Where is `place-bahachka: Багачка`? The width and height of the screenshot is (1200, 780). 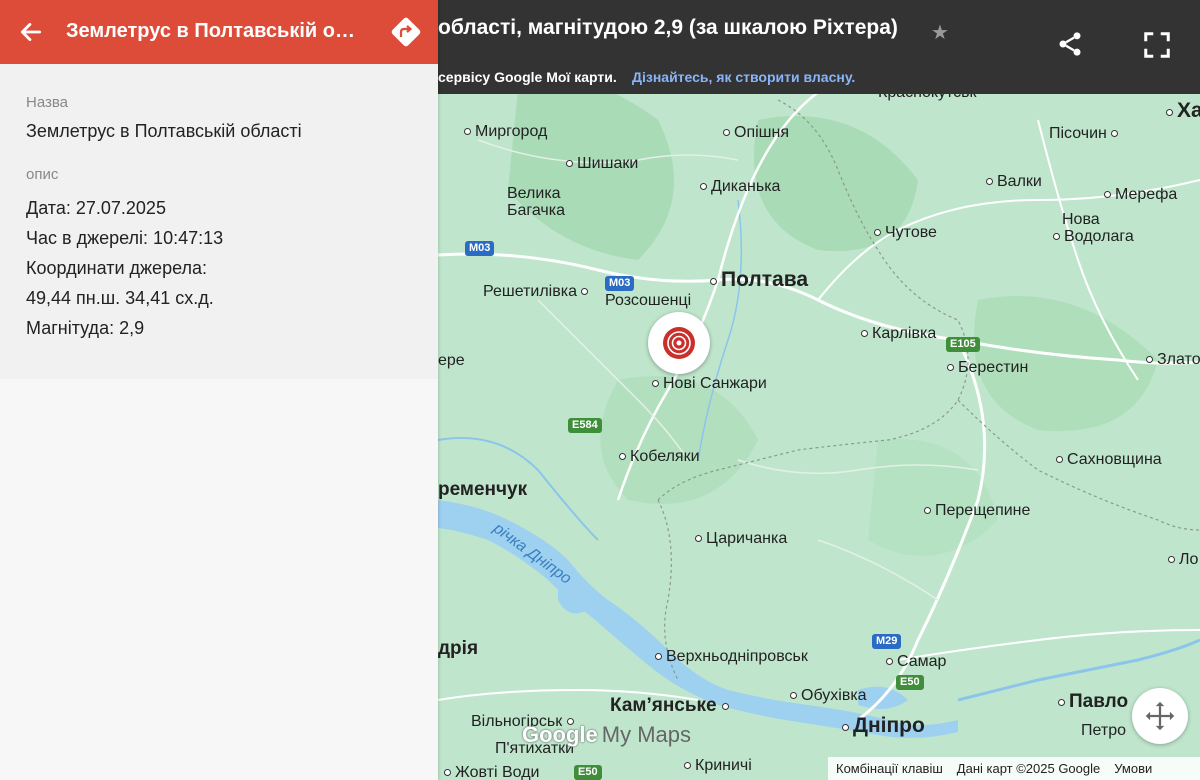 place-bahachka: Багачка is located at coordinates (536, 210).